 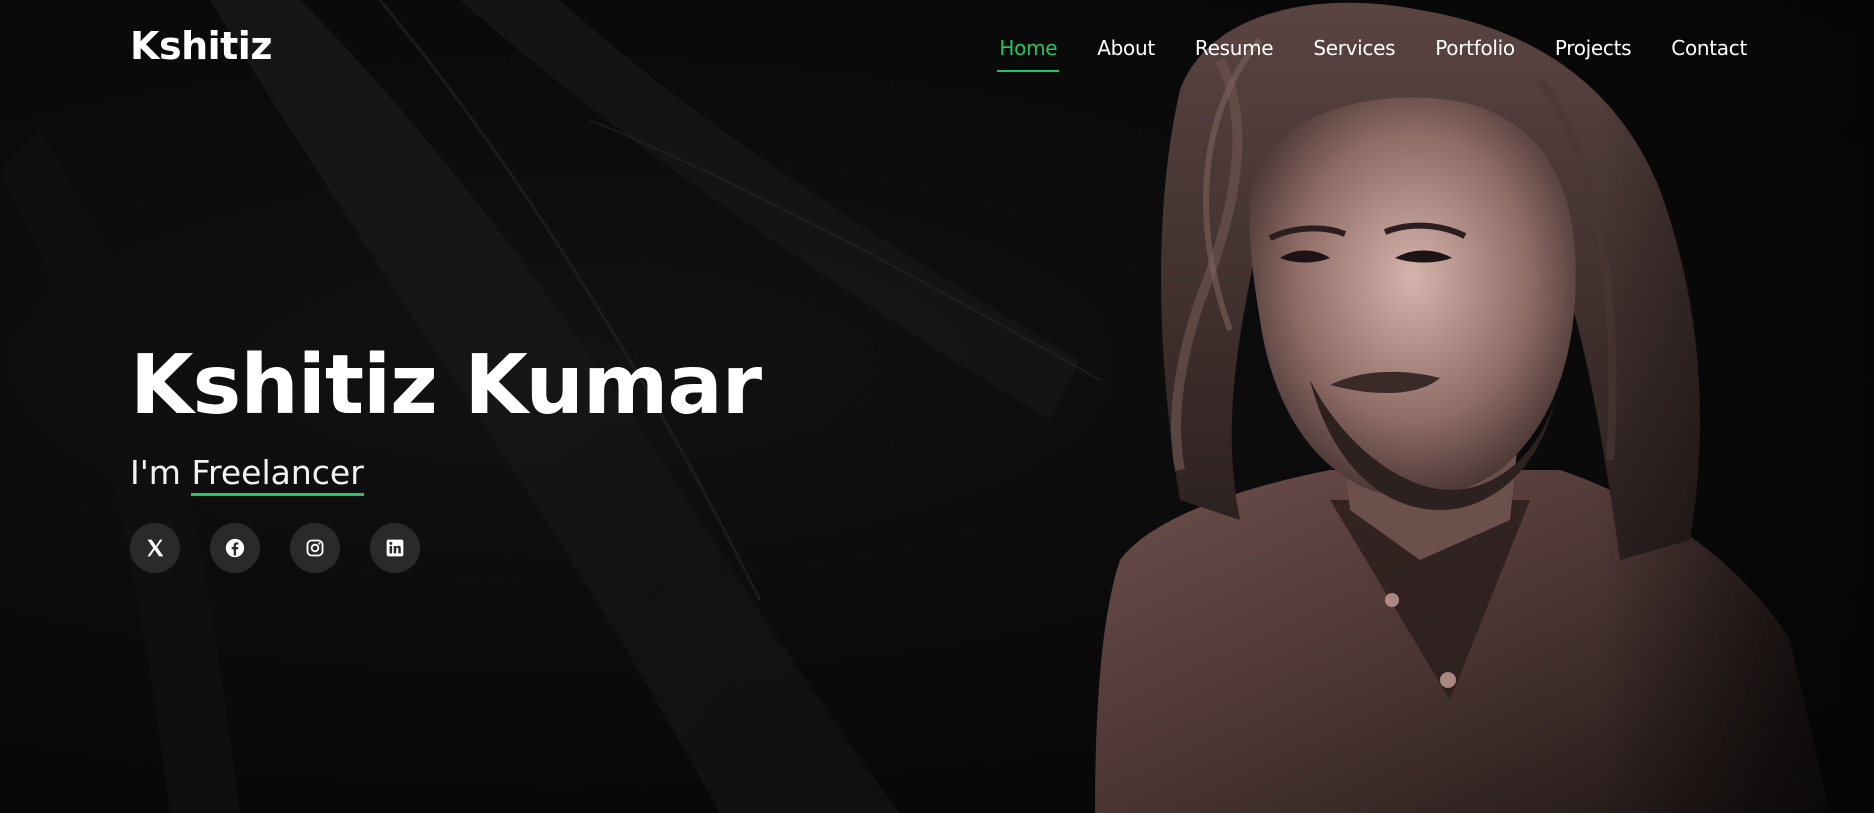 I want to click on nav-item-resume: Resume, so click(x=1234, y=48).